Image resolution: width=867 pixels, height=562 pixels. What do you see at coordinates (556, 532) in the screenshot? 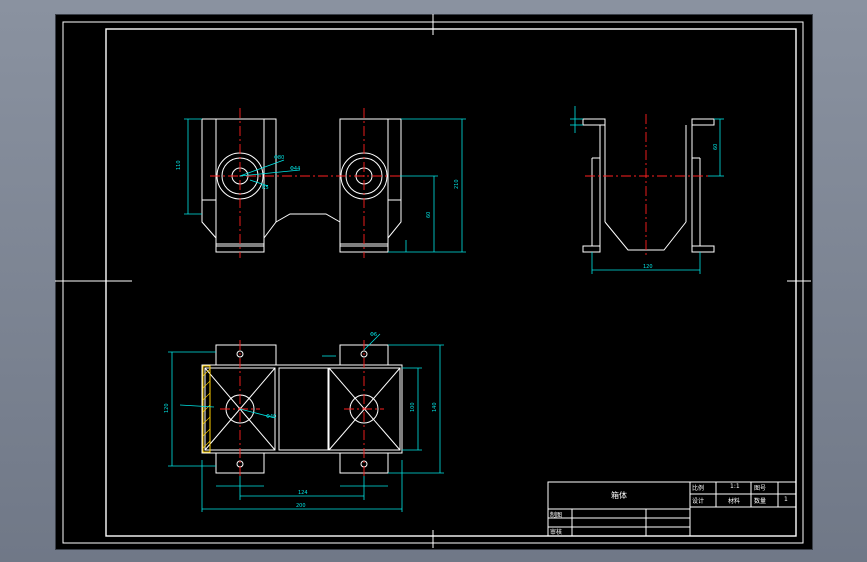
I see `checker-label: 审核` at bounding box center [556, 532].